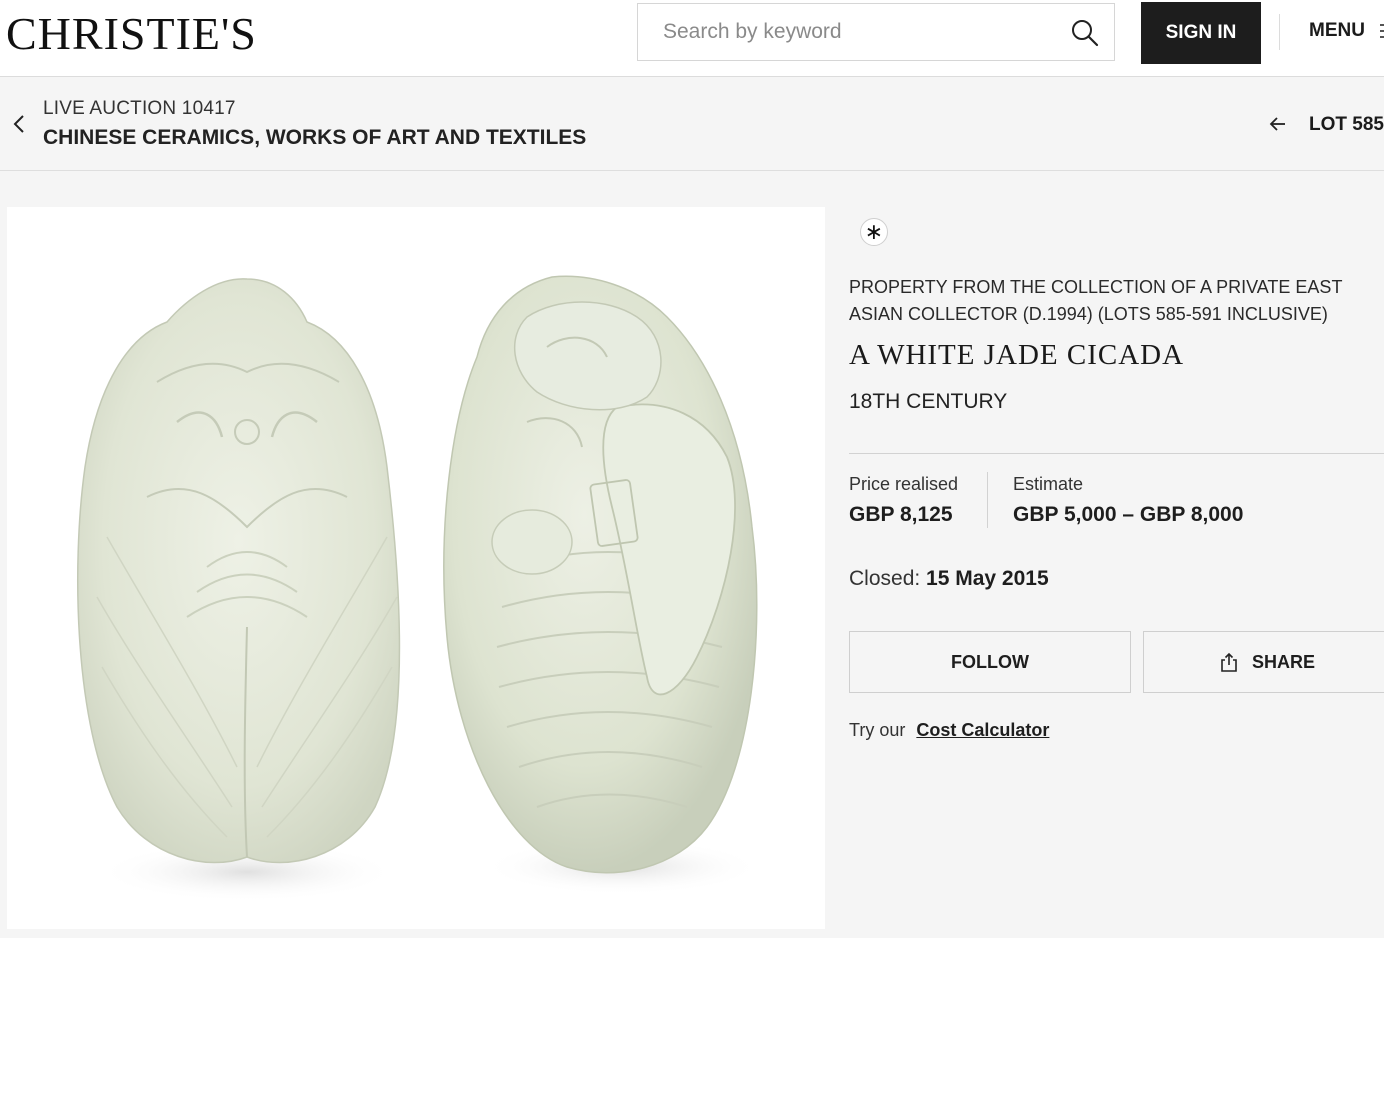 The image size is (1384, 1120). Describe the element at coordinates (1283, 661) in the screenshot. I see `share-label: SHARE` at that location.